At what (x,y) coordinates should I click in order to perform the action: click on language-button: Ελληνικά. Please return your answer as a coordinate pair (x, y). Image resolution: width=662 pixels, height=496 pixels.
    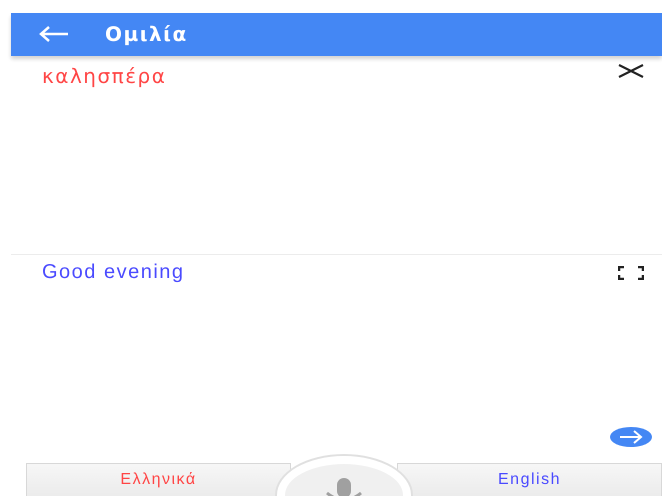
    Looking at the image, I should click on (158, 479).